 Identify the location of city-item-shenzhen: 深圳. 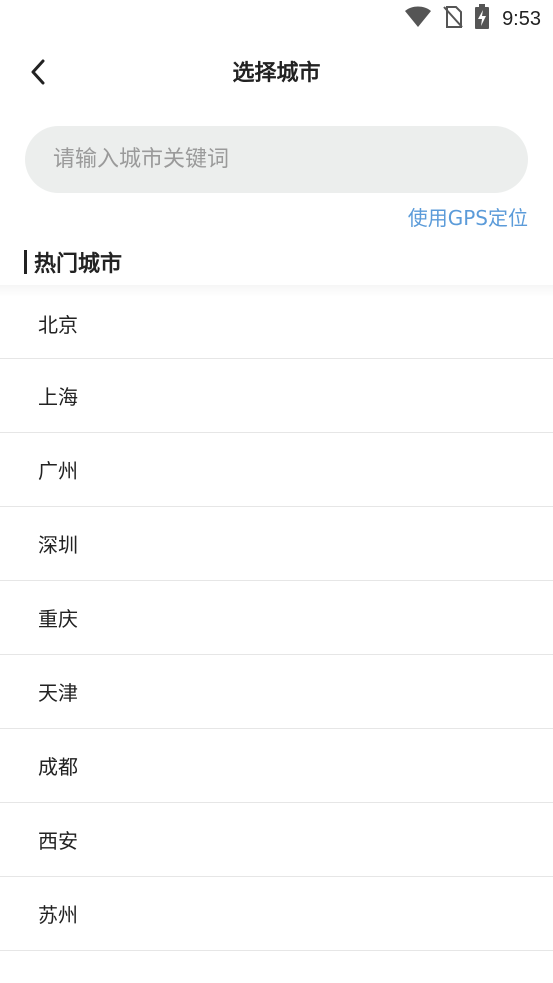
(276, 544).